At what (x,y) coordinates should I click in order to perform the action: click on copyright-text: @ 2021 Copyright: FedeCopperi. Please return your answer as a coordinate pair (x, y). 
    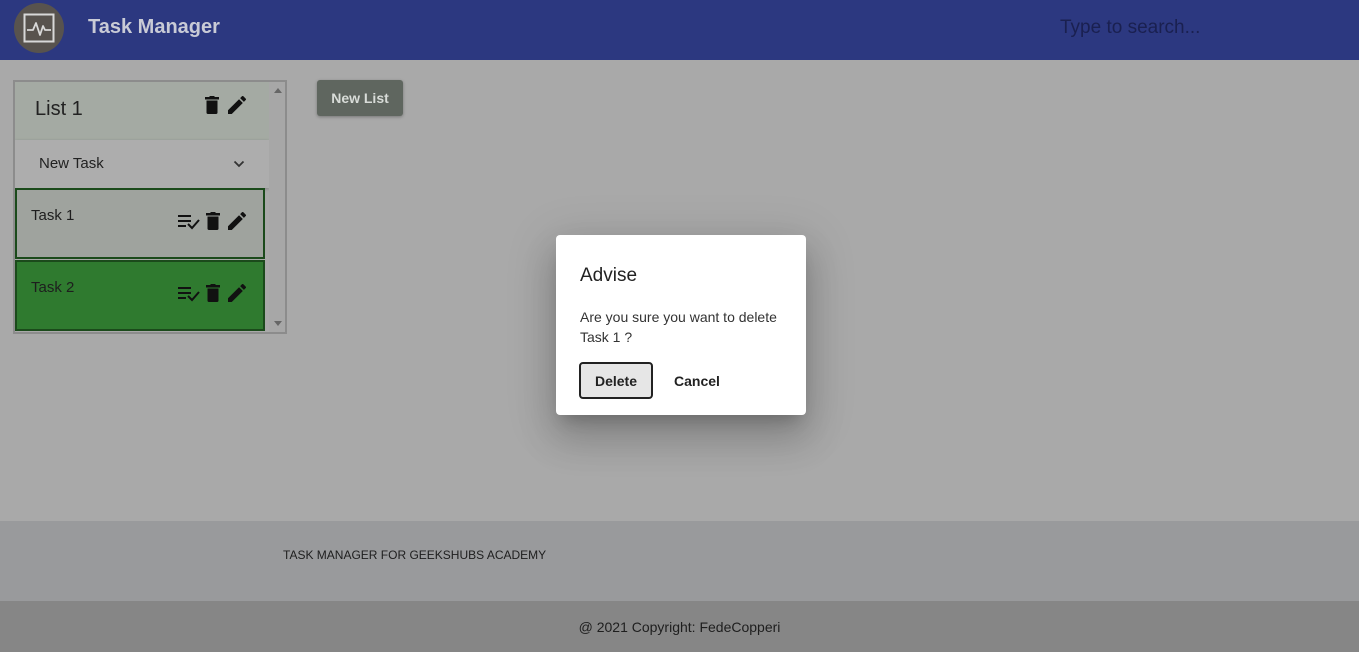
    Looking at the image, I should click on (679, 627).